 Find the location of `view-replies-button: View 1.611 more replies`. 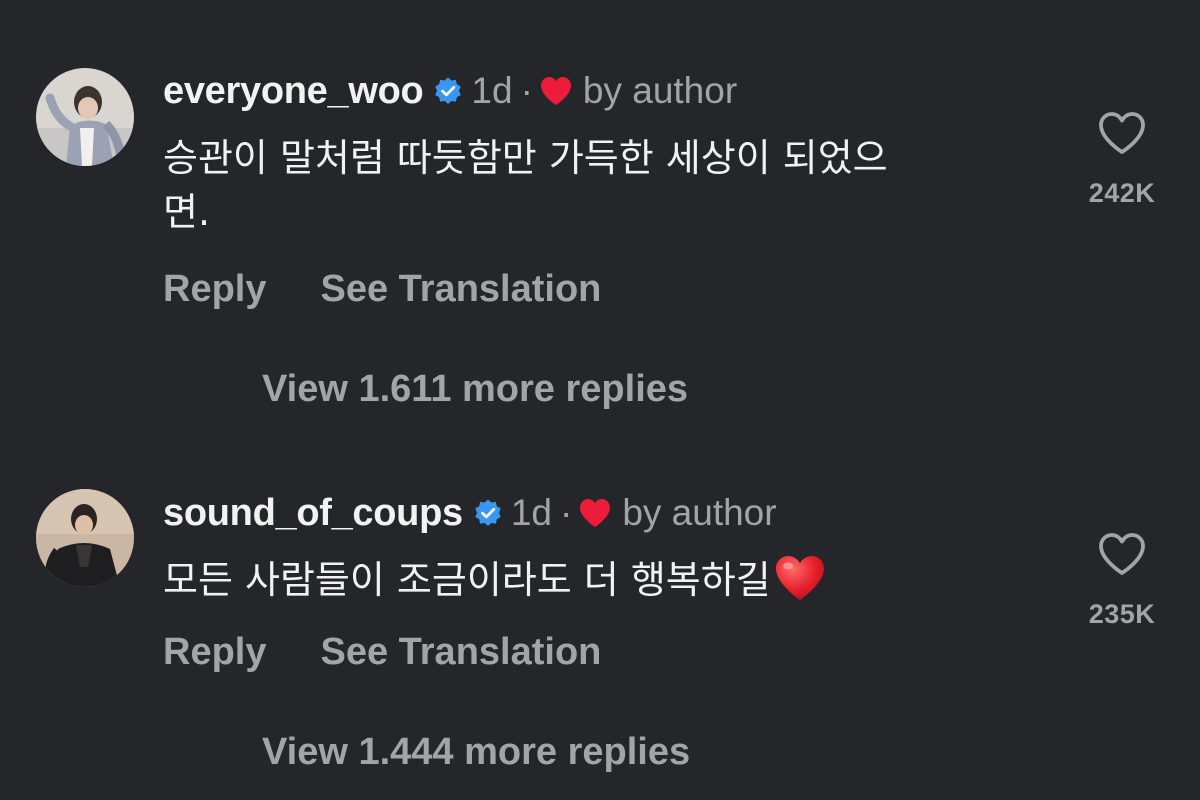

view-replies-button: View 1.611 more replies is located at coordinates (475, 389).